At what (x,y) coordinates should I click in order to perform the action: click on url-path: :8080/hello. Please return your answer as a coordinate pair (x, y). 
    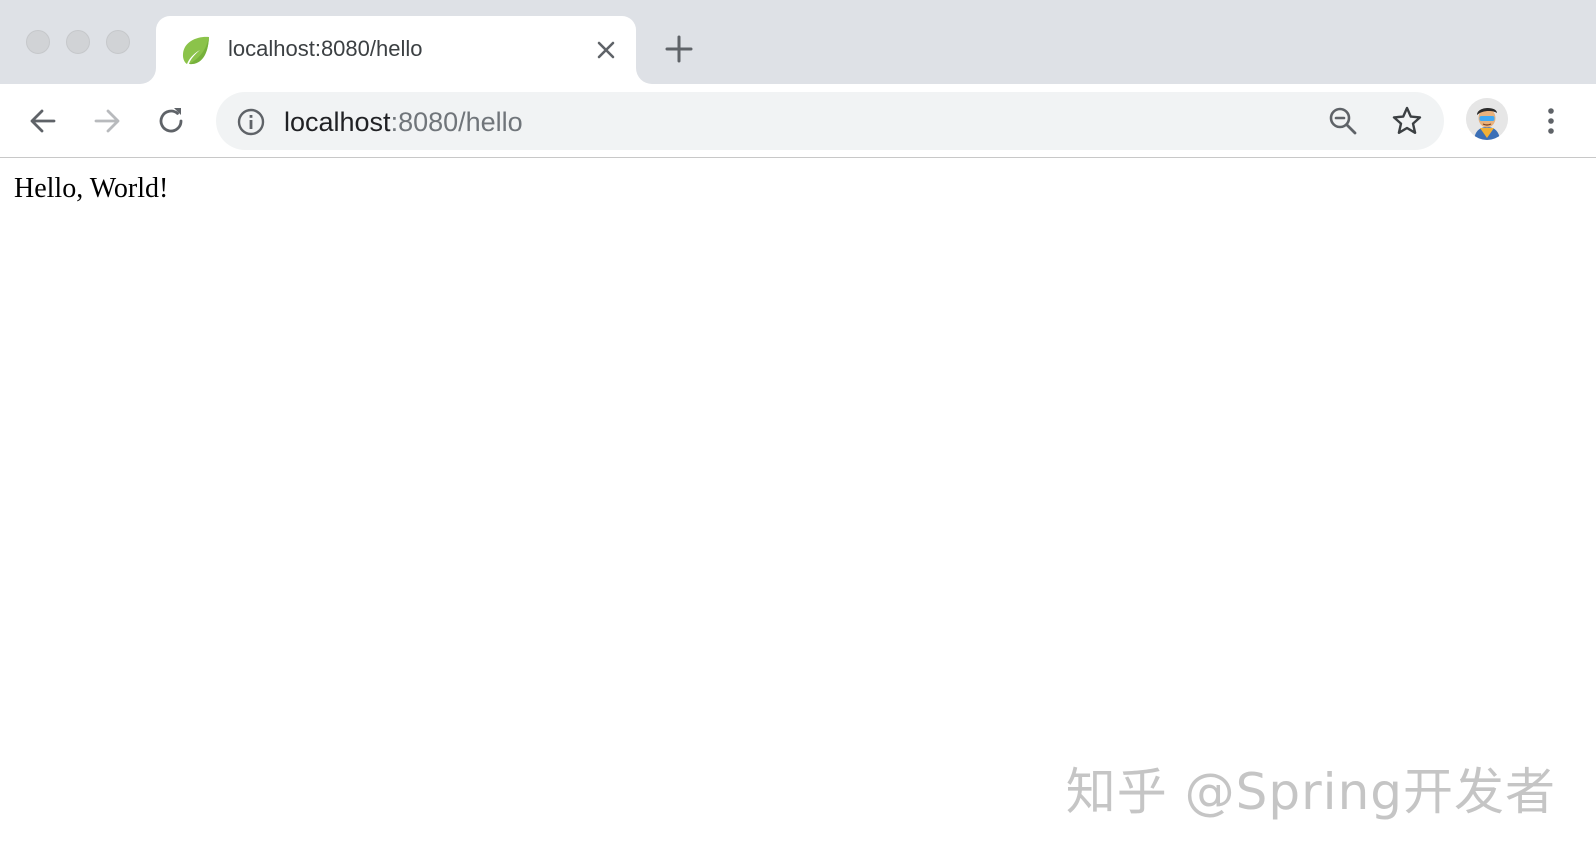
    Looking at the image, I should click on (456, 122).